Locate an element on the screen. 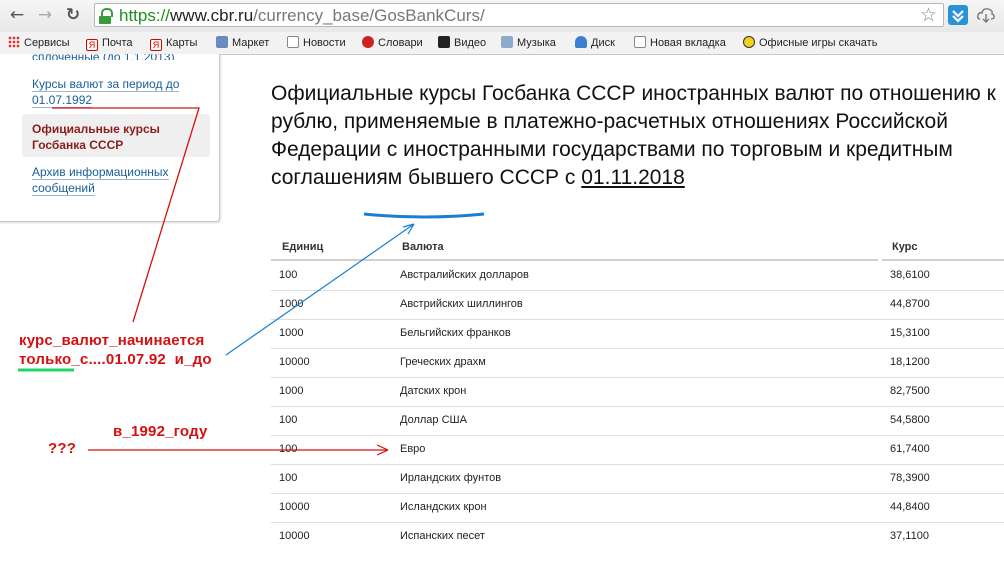  annotation-line1: курс_валют_начинается is located at coordinates (112, 340).